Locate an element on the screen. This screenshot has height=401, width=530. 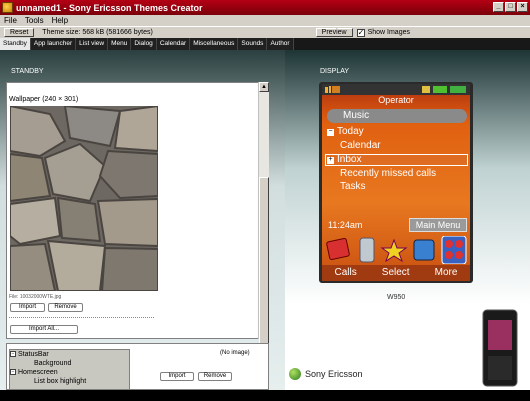
tab-list-view: List view is located at coordinates (92, 44).